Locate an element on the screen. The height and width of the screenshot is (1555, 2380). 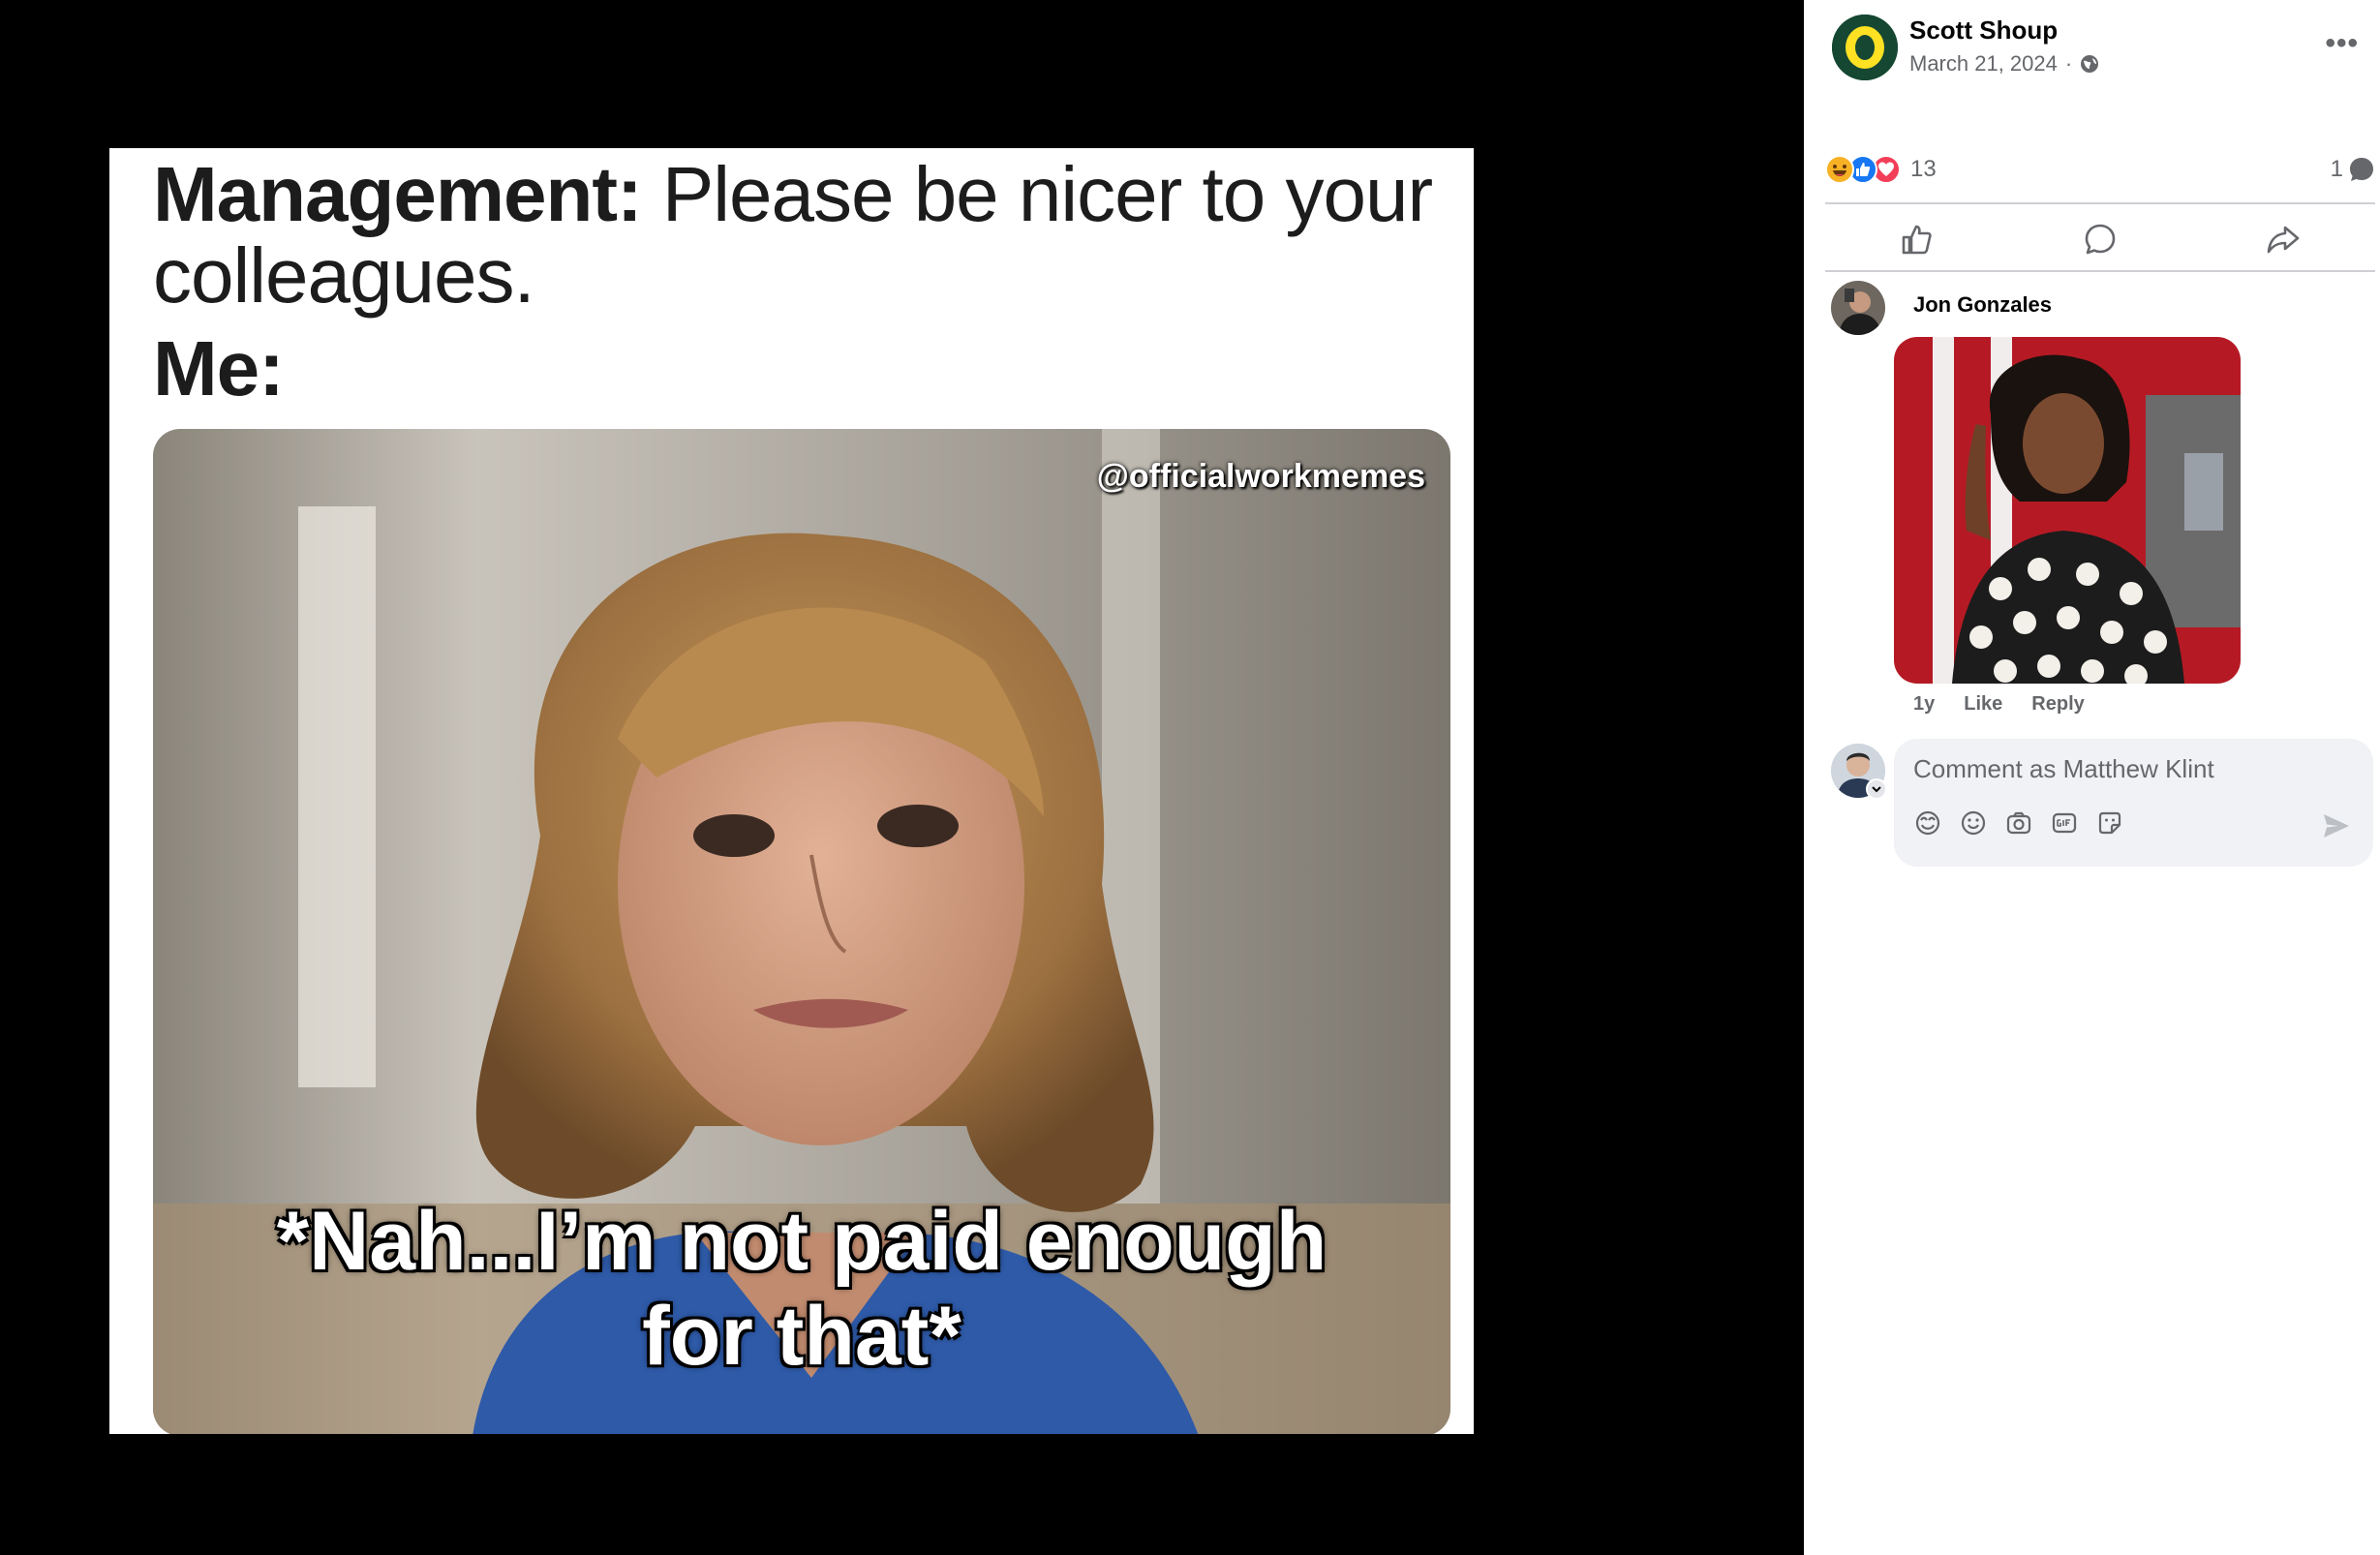
comment-actions: 1y Like Reply is located at coordinates (1999, 704).